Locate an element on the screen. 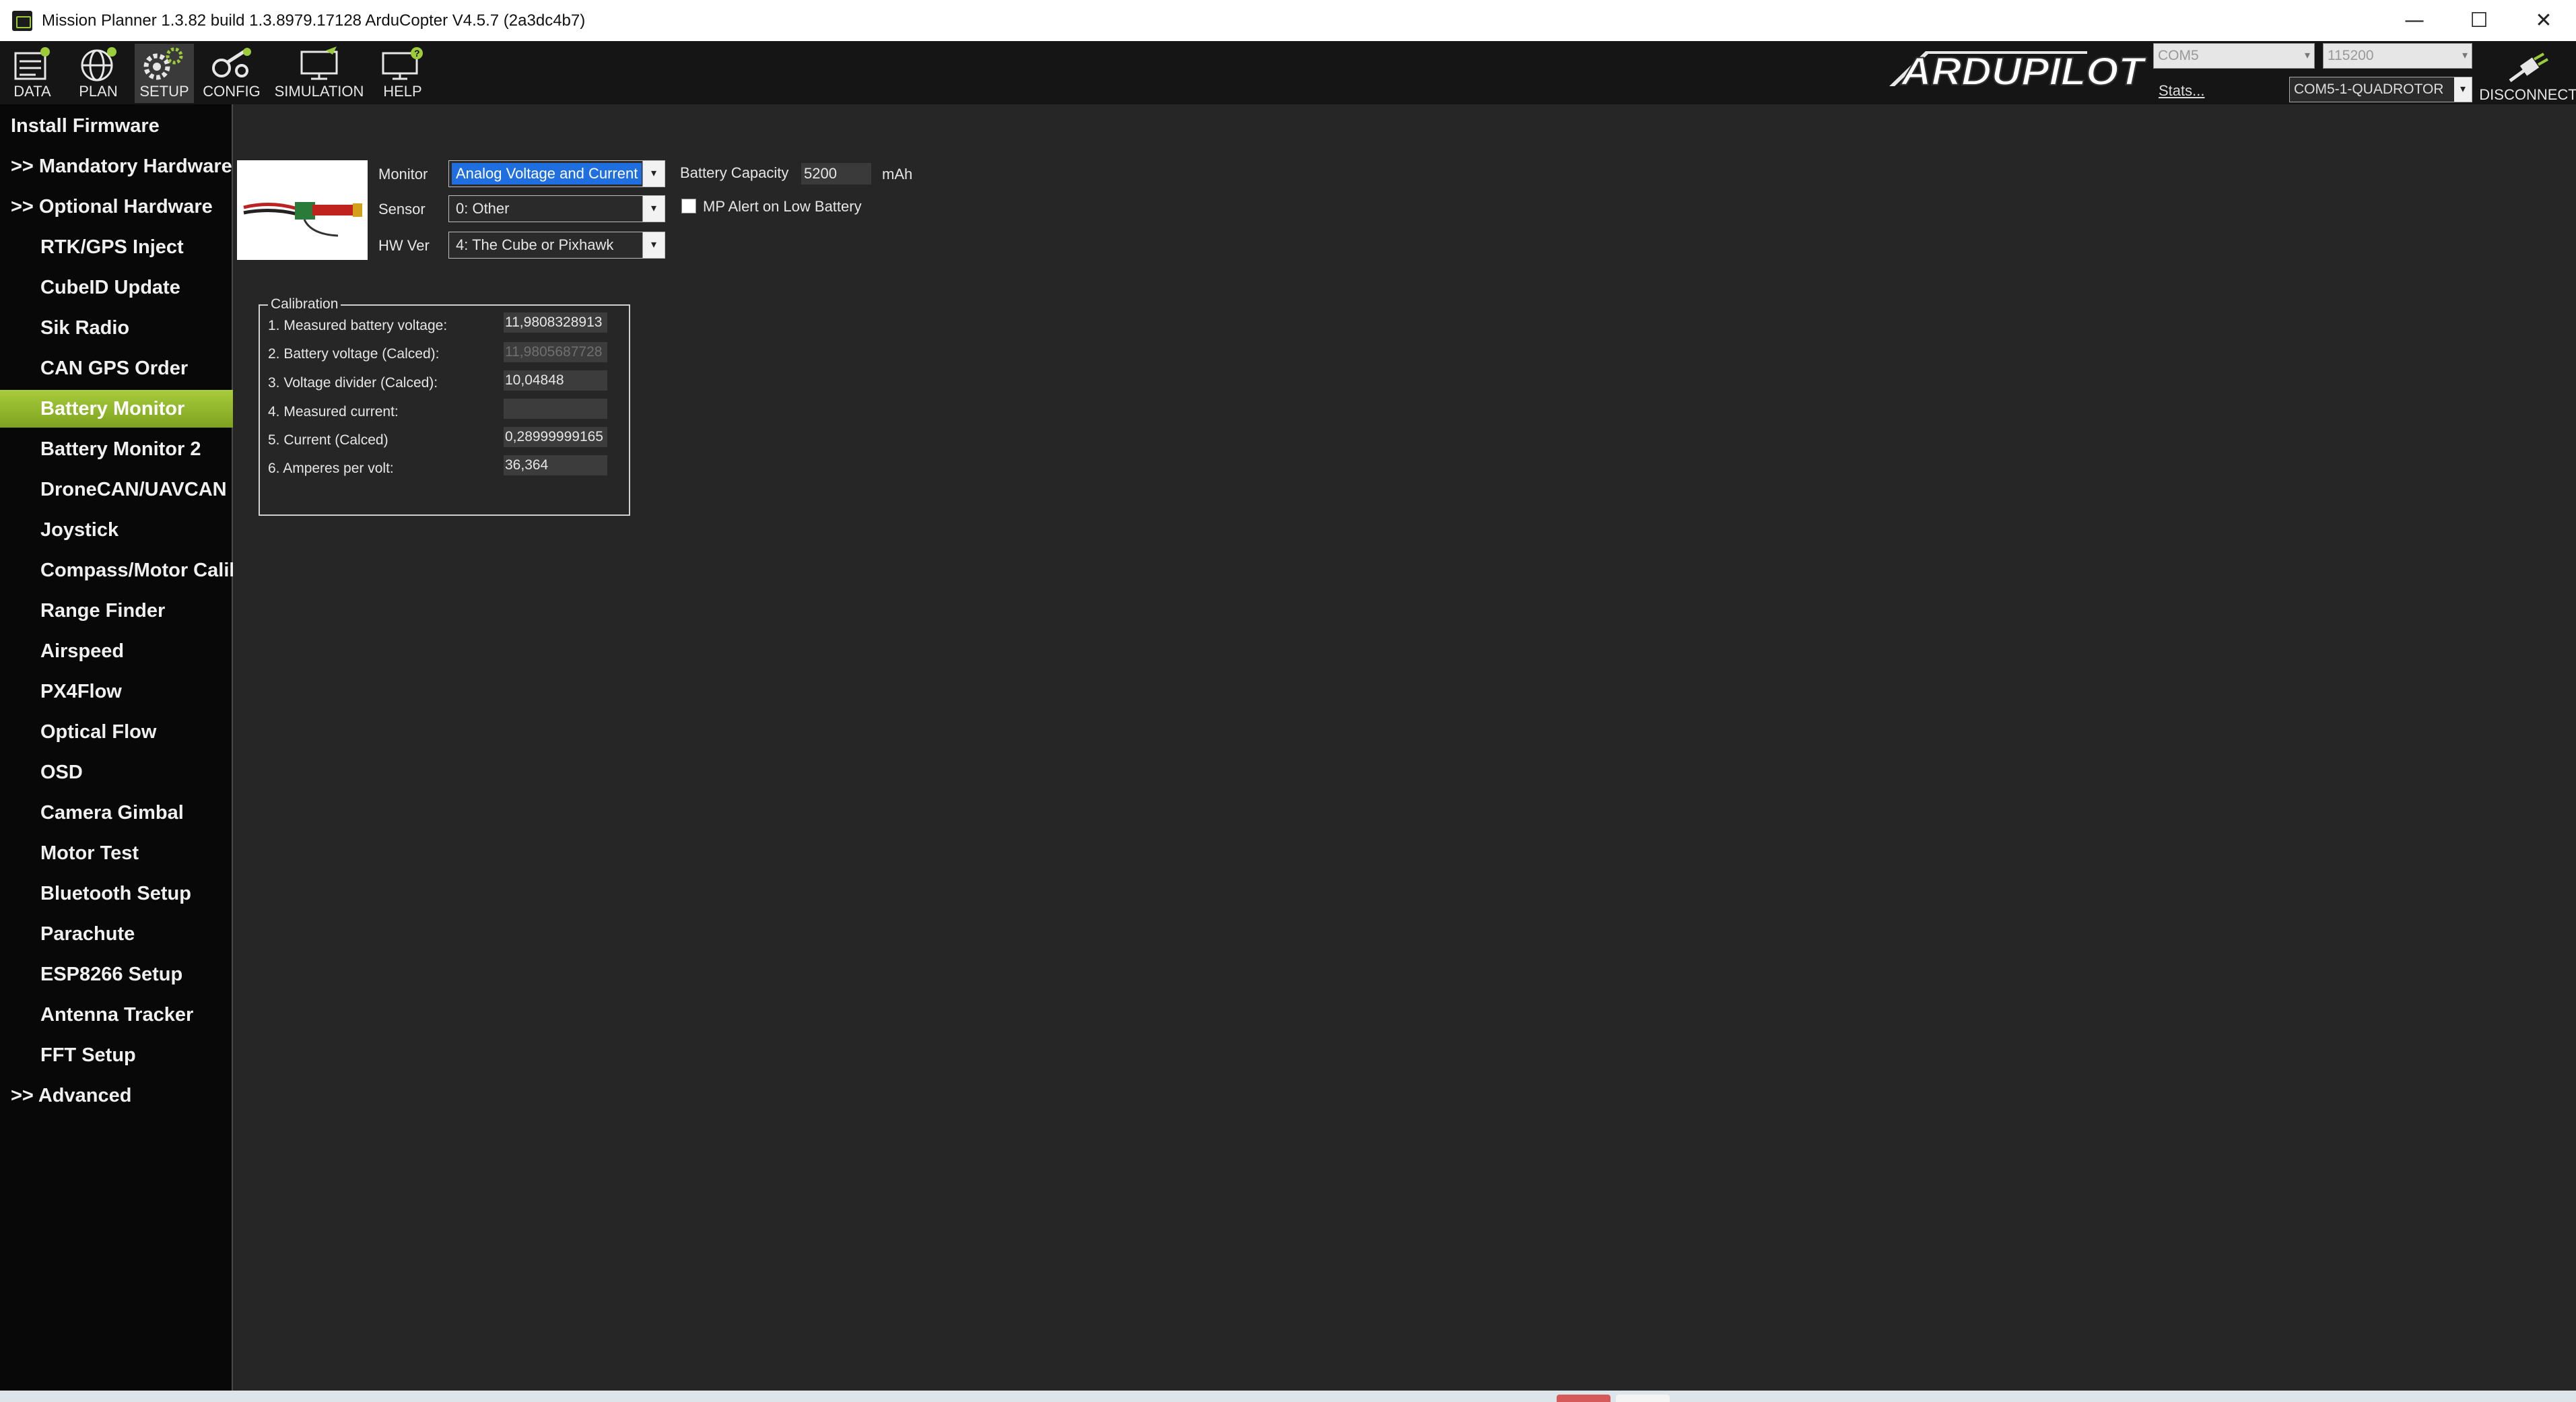  data-label: DATA is located at coordinates (32, 91).